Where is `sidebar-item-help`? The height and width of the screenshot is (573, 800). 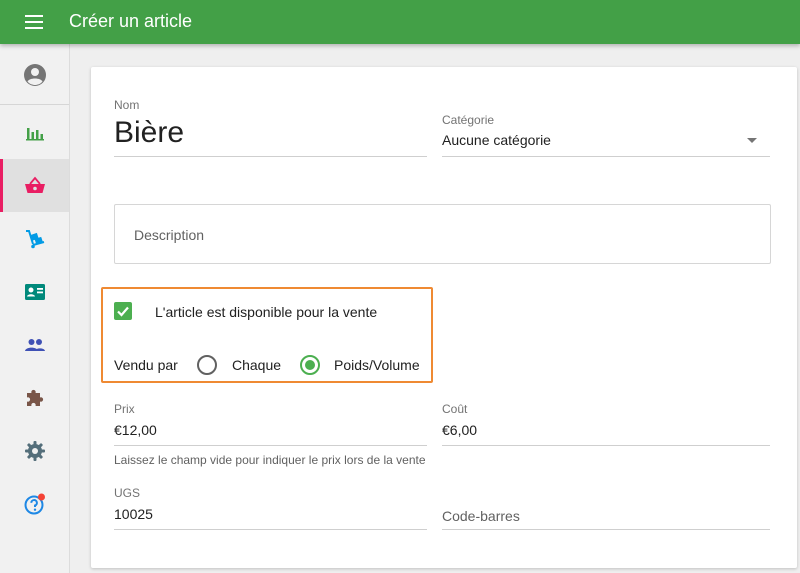
sidebar-item-help is located at coordinates (34, 503).